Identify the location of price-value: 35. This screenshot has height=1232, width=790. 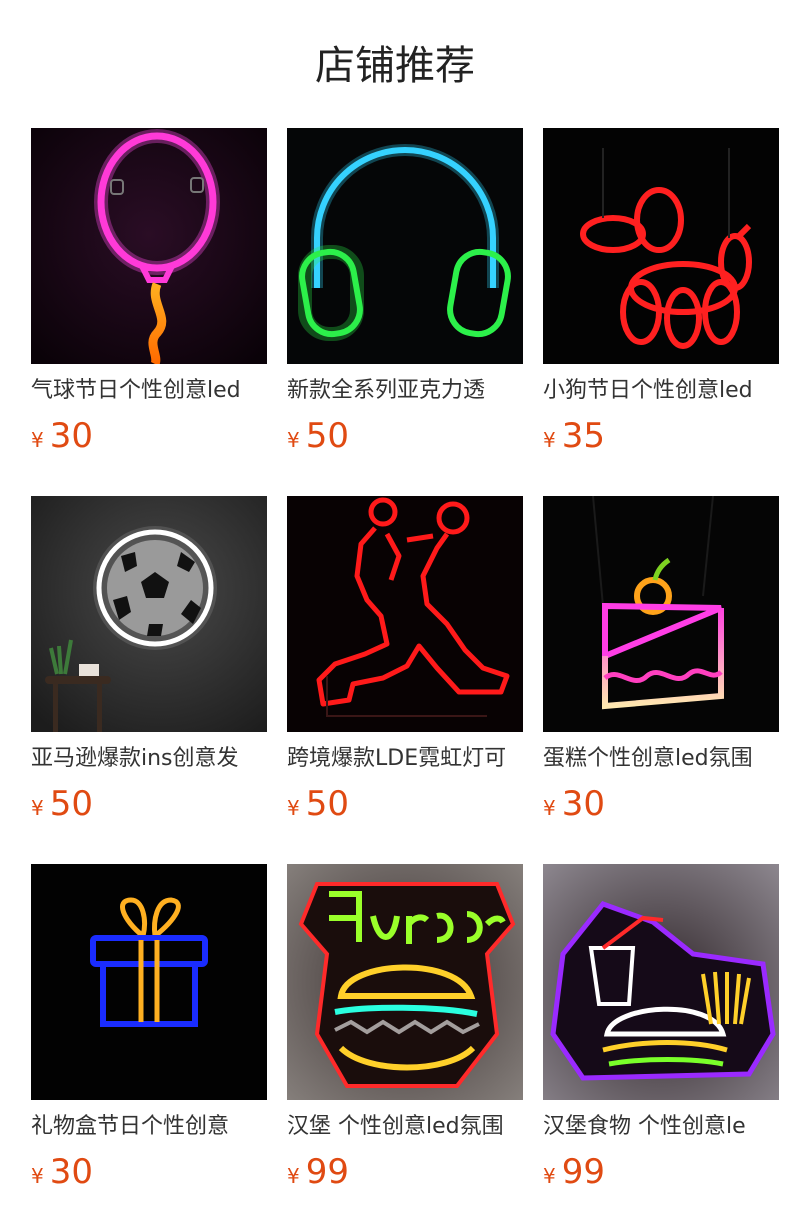
(583, 436).